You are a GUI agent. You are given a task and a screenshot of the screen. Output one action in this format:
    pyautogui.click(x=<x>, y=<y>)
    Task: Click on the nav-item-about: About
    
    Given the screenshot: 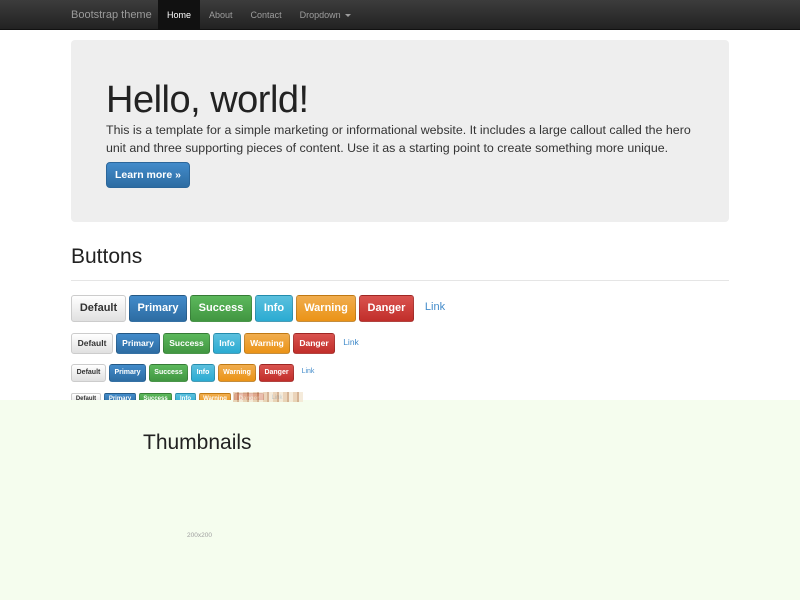 What is the action you would take?
    pyautogui.click(x=221, y=15)
    